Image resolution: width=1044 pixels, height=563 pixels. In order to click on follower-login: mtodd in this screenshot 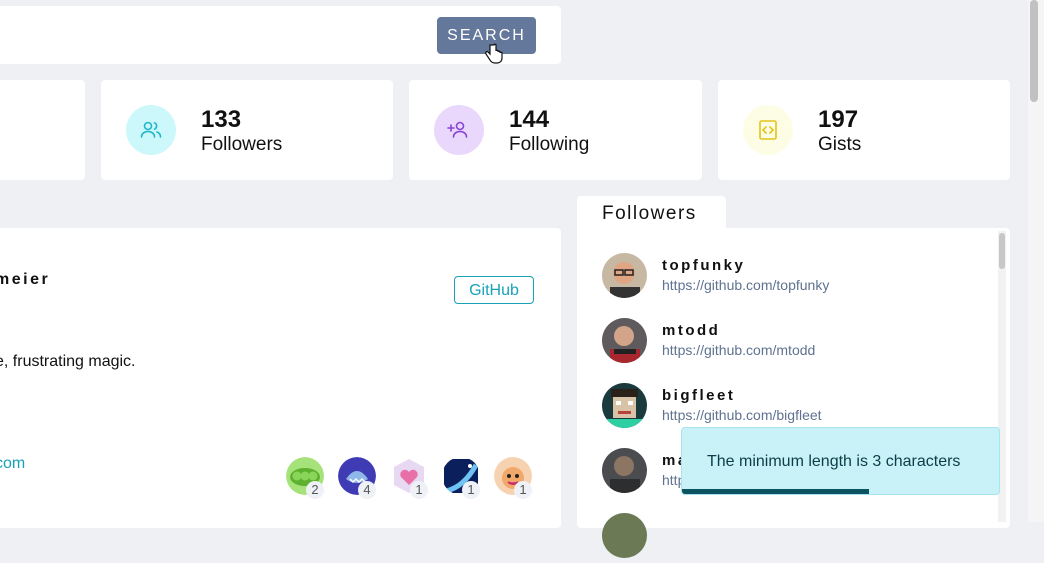, I will do `click(691, 330)`.